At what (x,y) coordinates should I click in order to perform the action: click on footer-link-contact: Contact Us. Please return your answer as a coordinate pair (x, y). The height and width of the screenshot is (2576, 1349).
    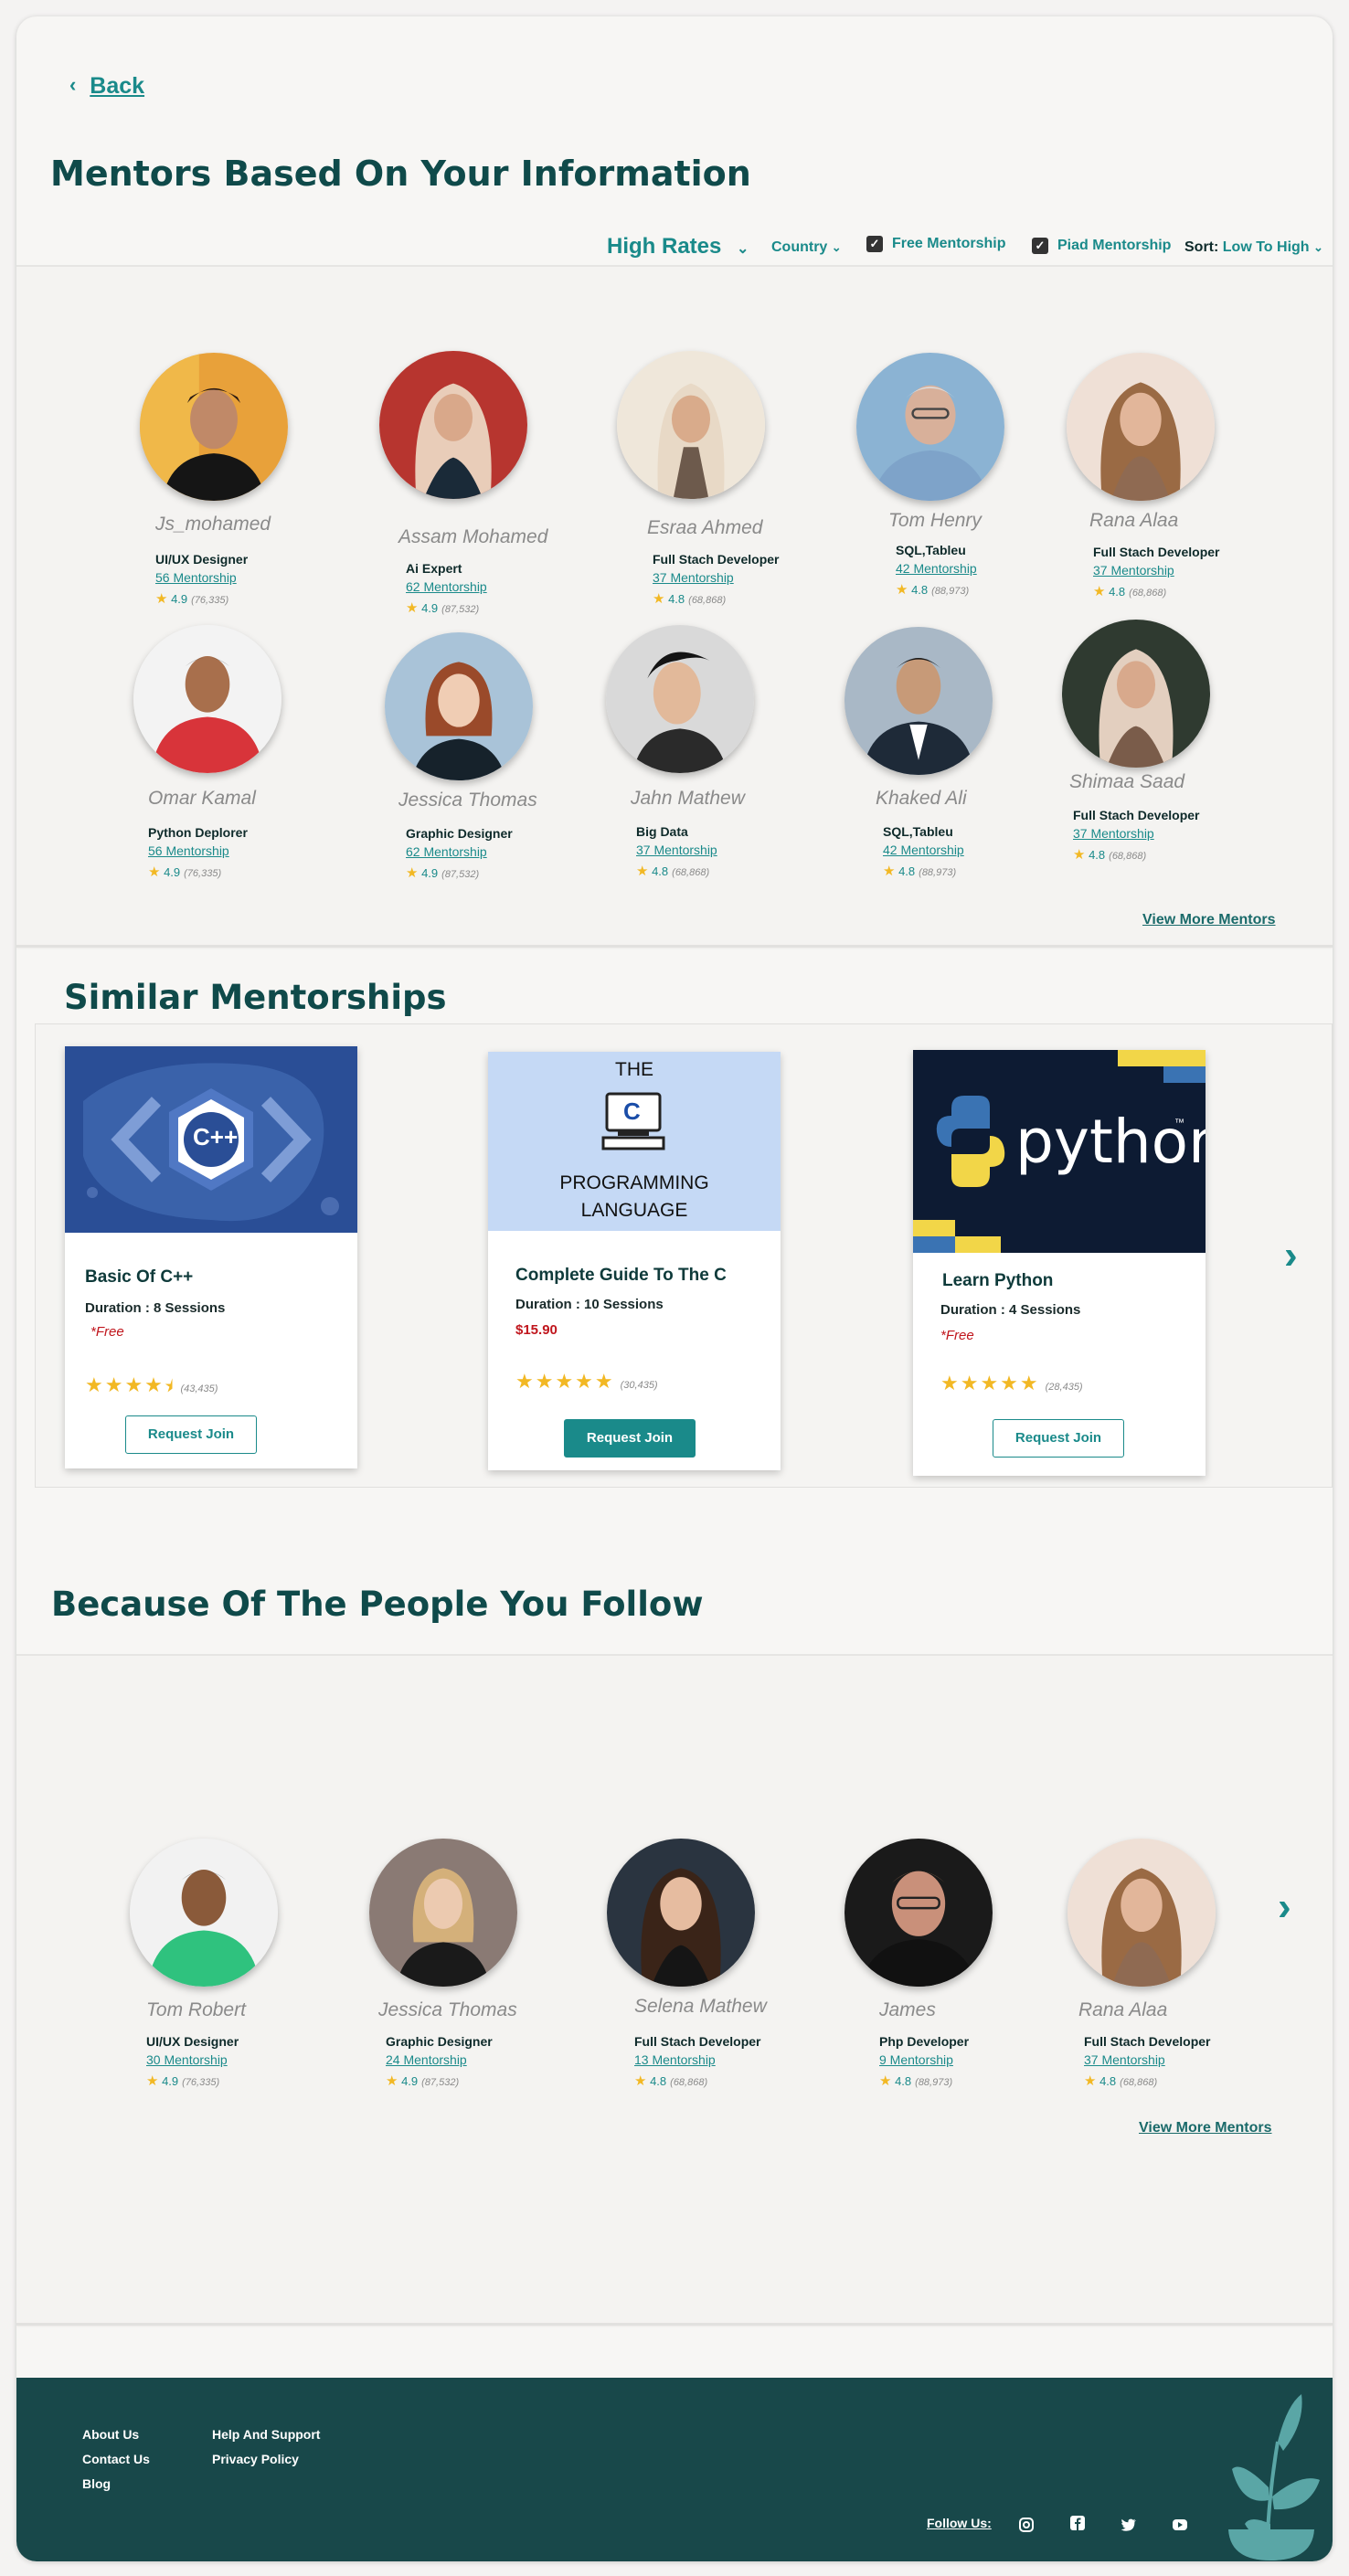
    Looking at the image, I should click on (116, 2459).